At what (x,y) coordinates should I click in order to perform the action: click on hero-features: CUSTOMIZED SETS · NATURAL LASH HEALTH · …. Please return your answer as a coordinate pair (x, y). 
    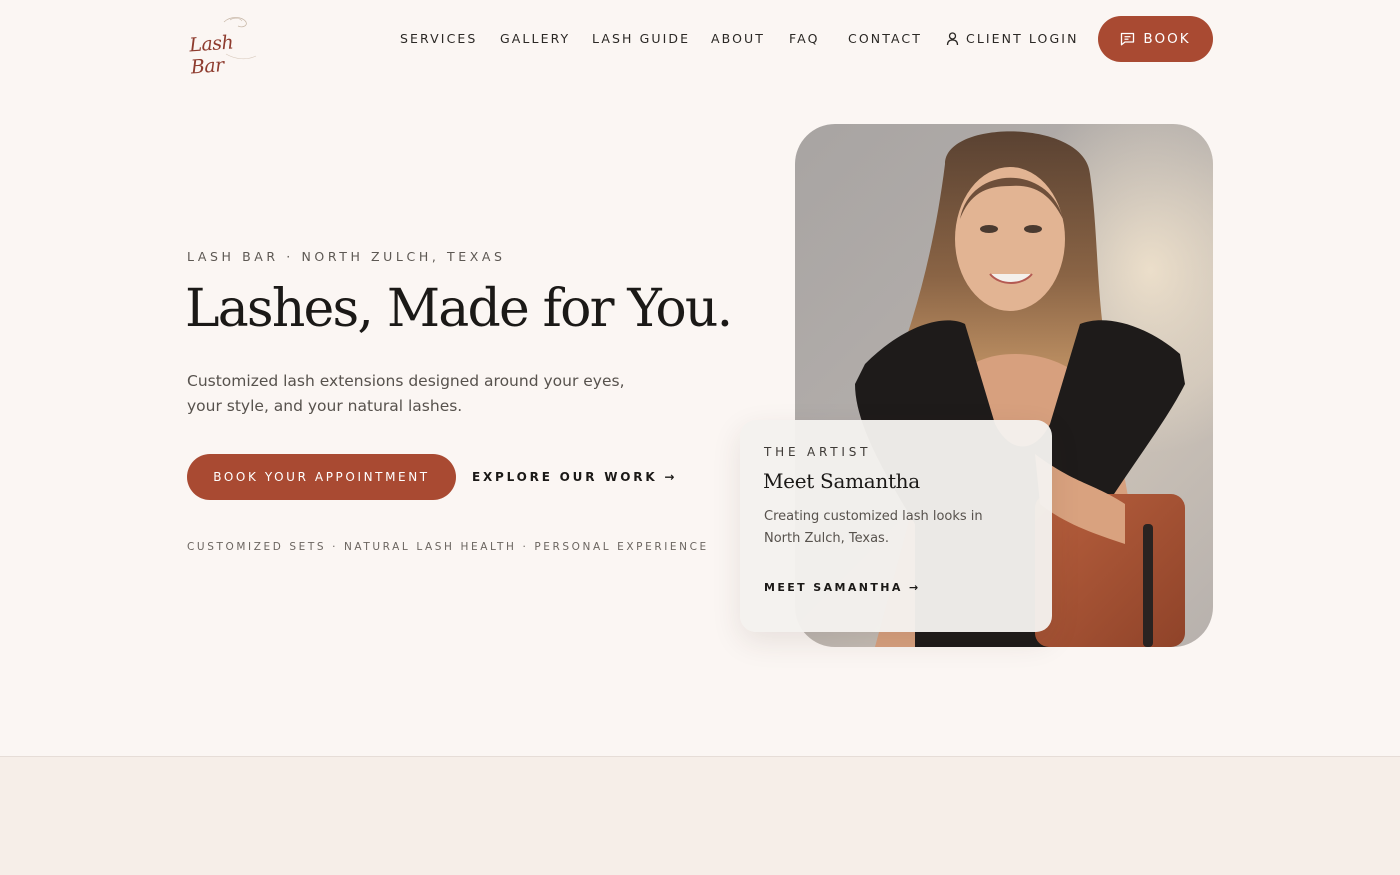
    Looking at the image, I should click on (448, 547).